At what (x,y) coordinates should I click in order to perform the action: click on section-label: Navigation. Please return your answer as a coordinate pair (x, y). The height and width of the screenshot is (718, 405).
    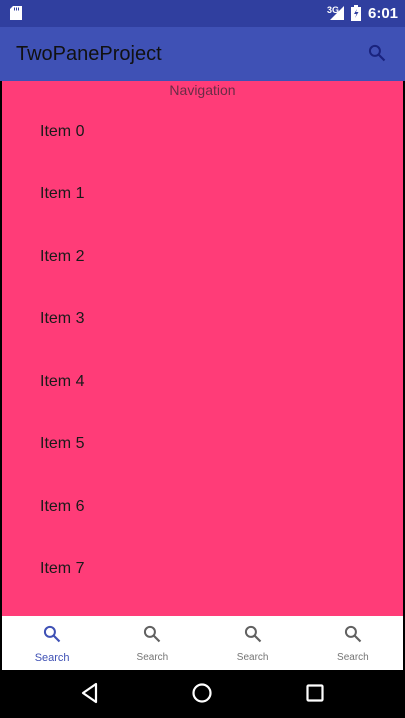
    Looking at the image, I should click on (202, 90).